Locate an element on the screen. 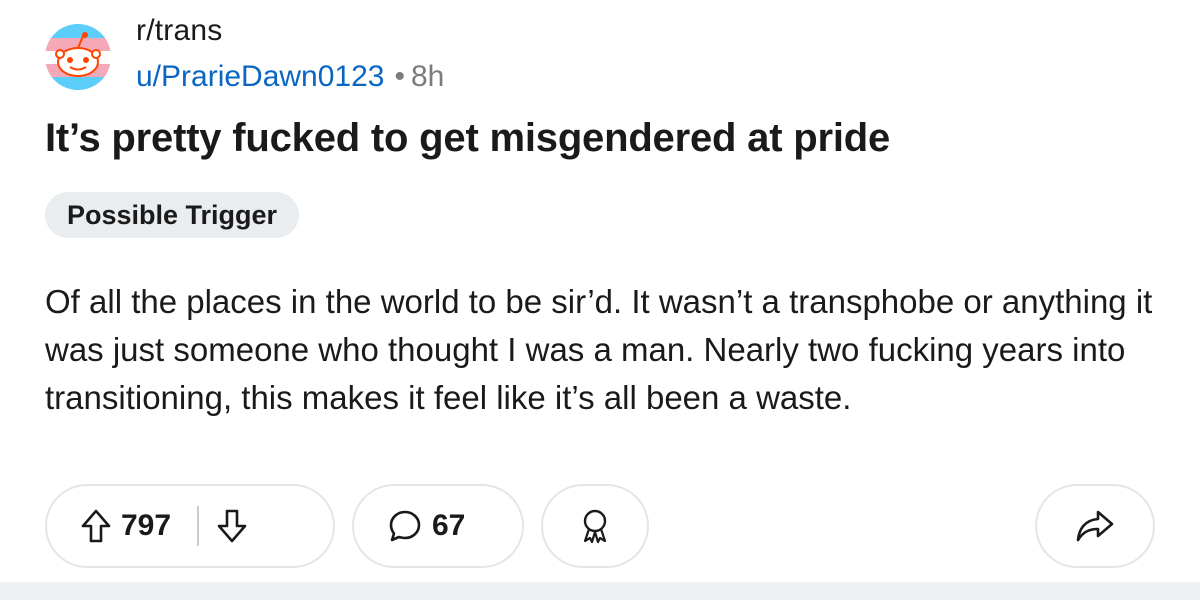 The image size is (1200, 600). arrow-down-icon is located at coordinates (232, 526).